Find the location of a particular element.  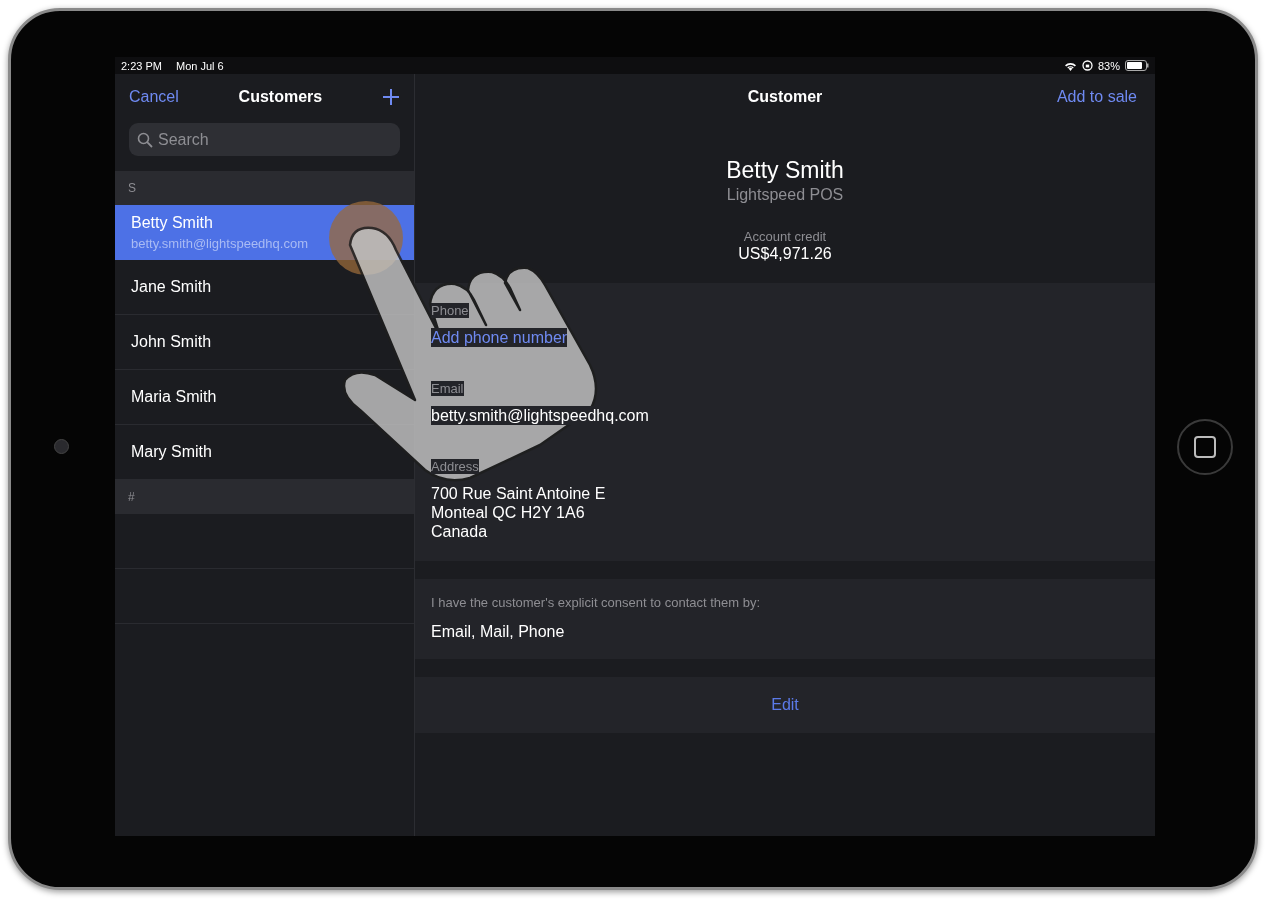

camera-icon is located at coordinates (61, 446).